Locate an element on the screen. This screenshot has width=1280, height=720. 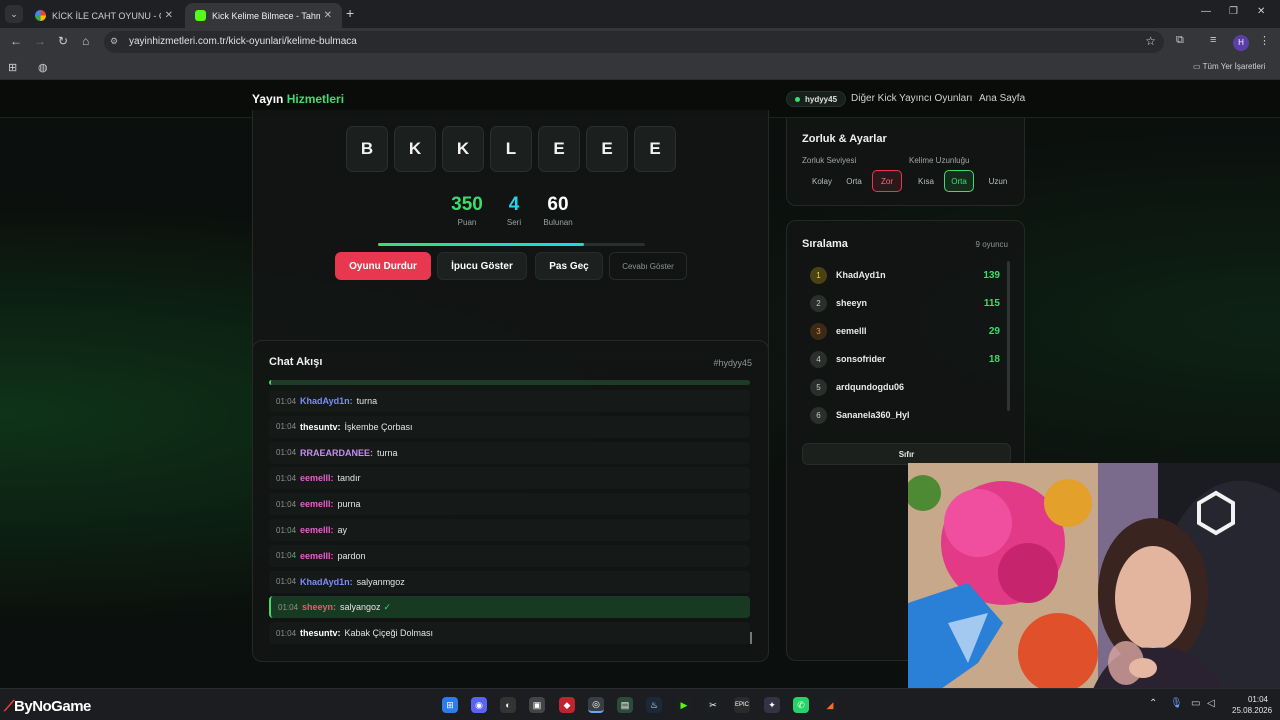
nav-other-games: Diğer Kick Yayıncı Oyunları is located at coordinates (911, 98).